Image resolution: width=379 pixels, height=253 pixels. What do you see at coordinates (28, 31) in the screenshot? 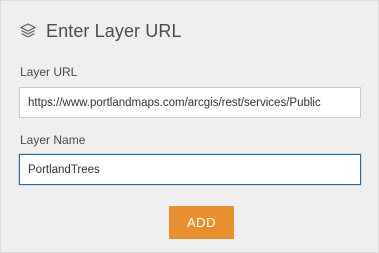
I see `layers-icon` at bounding box center [28, 31].